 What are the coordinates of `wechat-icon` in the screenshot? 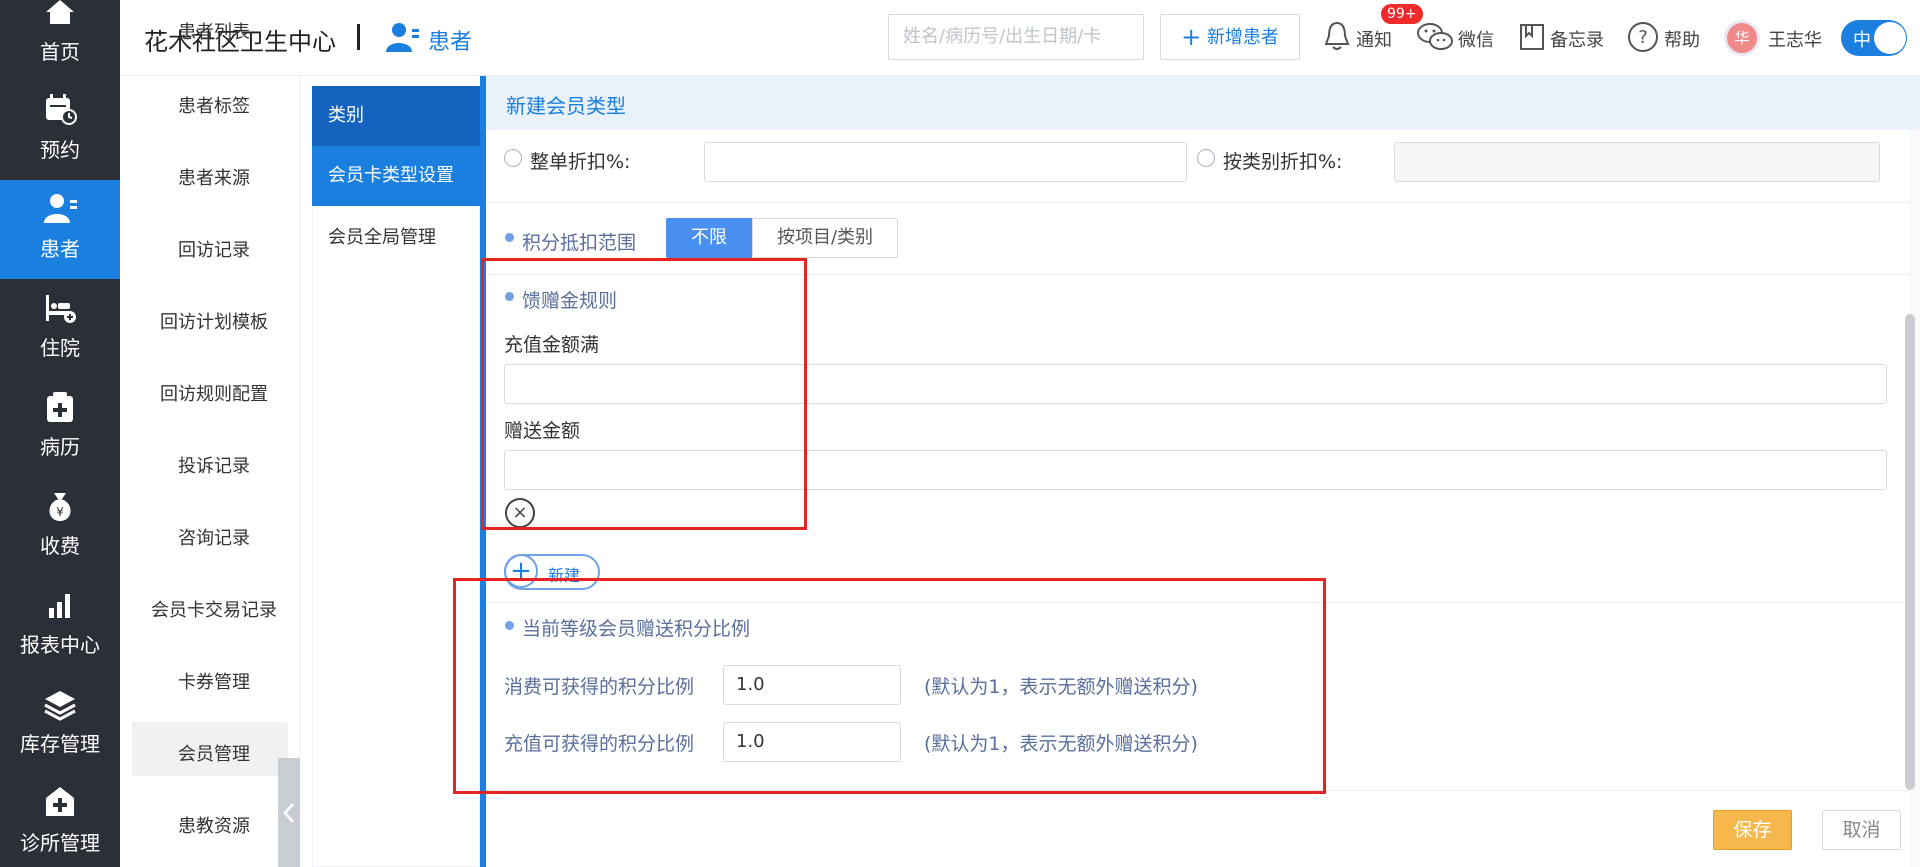 It's located at (1435, 37).